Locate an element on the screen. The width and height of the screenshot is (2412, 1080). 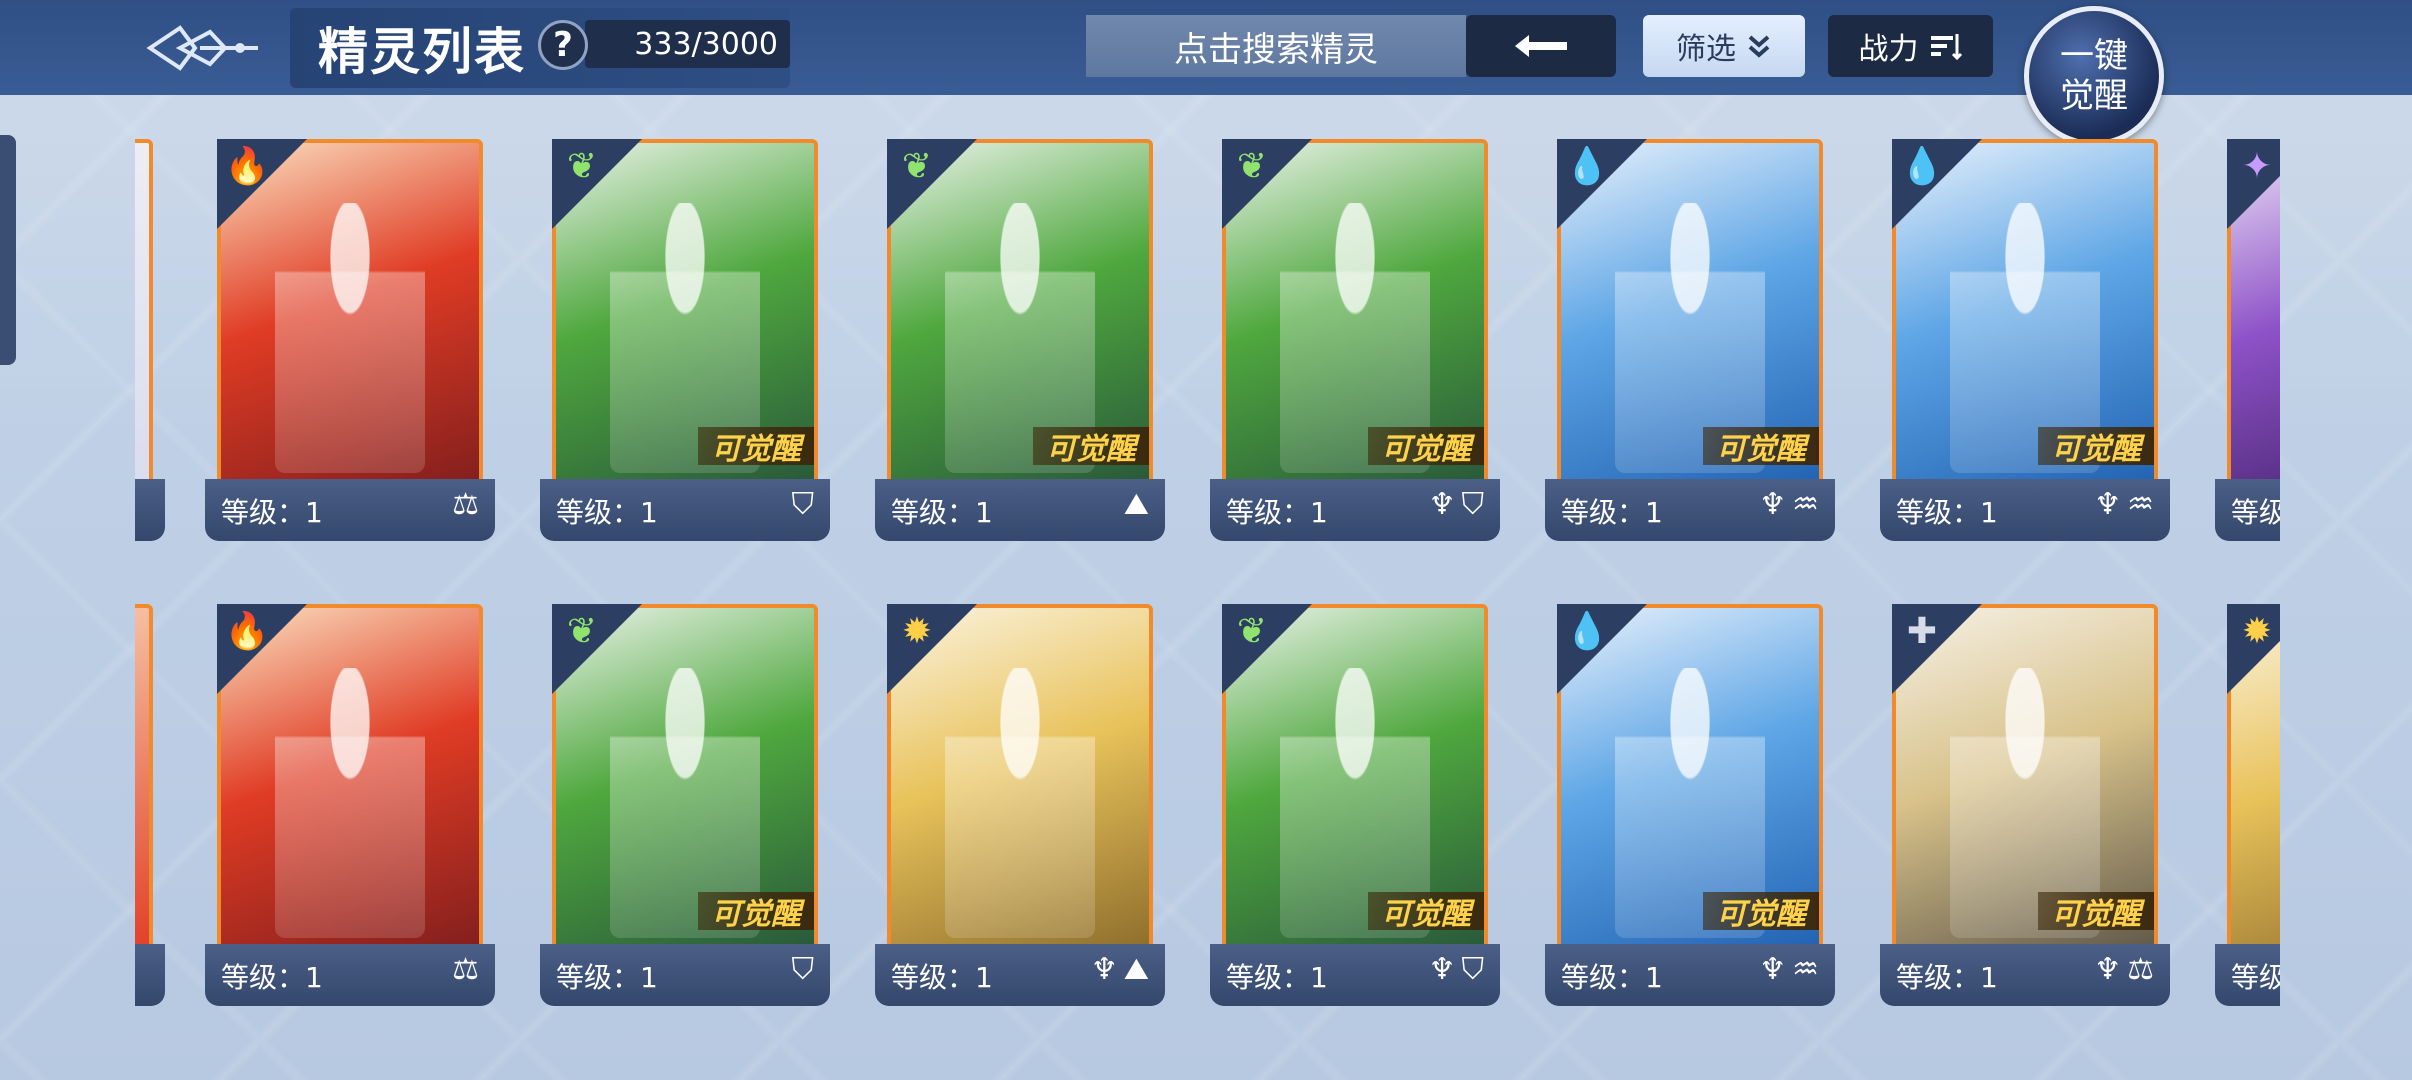
one-click-awaken-button: 一键 觉醒 is located at coordinates (2094, 76).